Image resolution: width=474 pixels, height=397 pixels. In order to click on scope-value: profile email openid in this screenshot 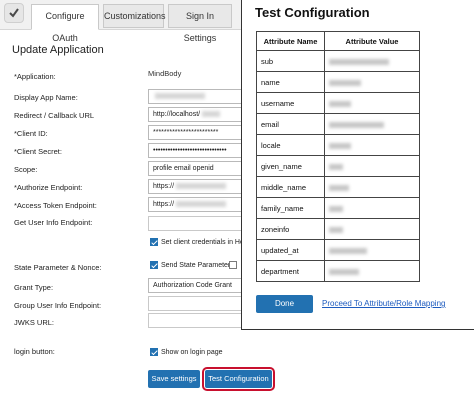, I will do `click(183, 168)`.